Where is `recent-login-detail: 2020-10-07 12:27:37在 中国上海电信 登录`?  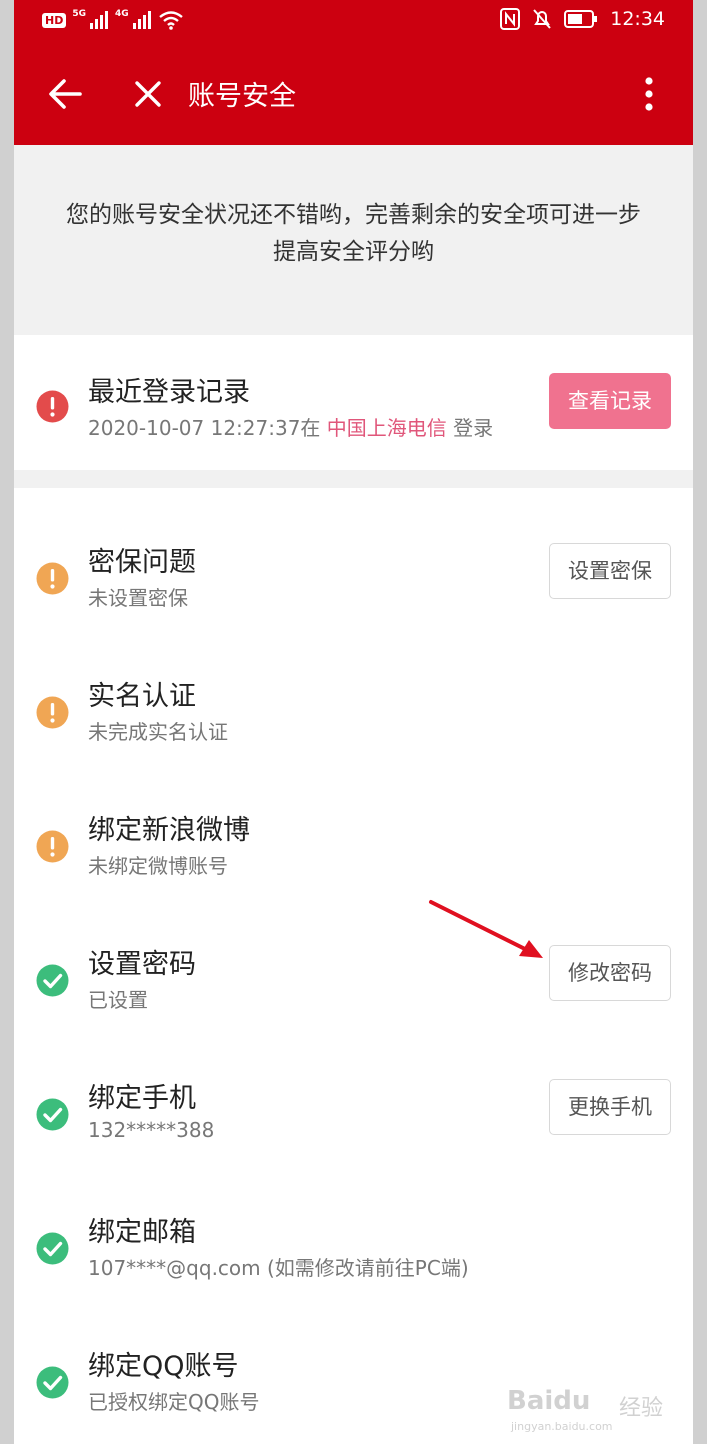 recent-login-detail: 2020-10-07 12:27:37在 中国上海电信 登录 is located at coordinates (290, 426).